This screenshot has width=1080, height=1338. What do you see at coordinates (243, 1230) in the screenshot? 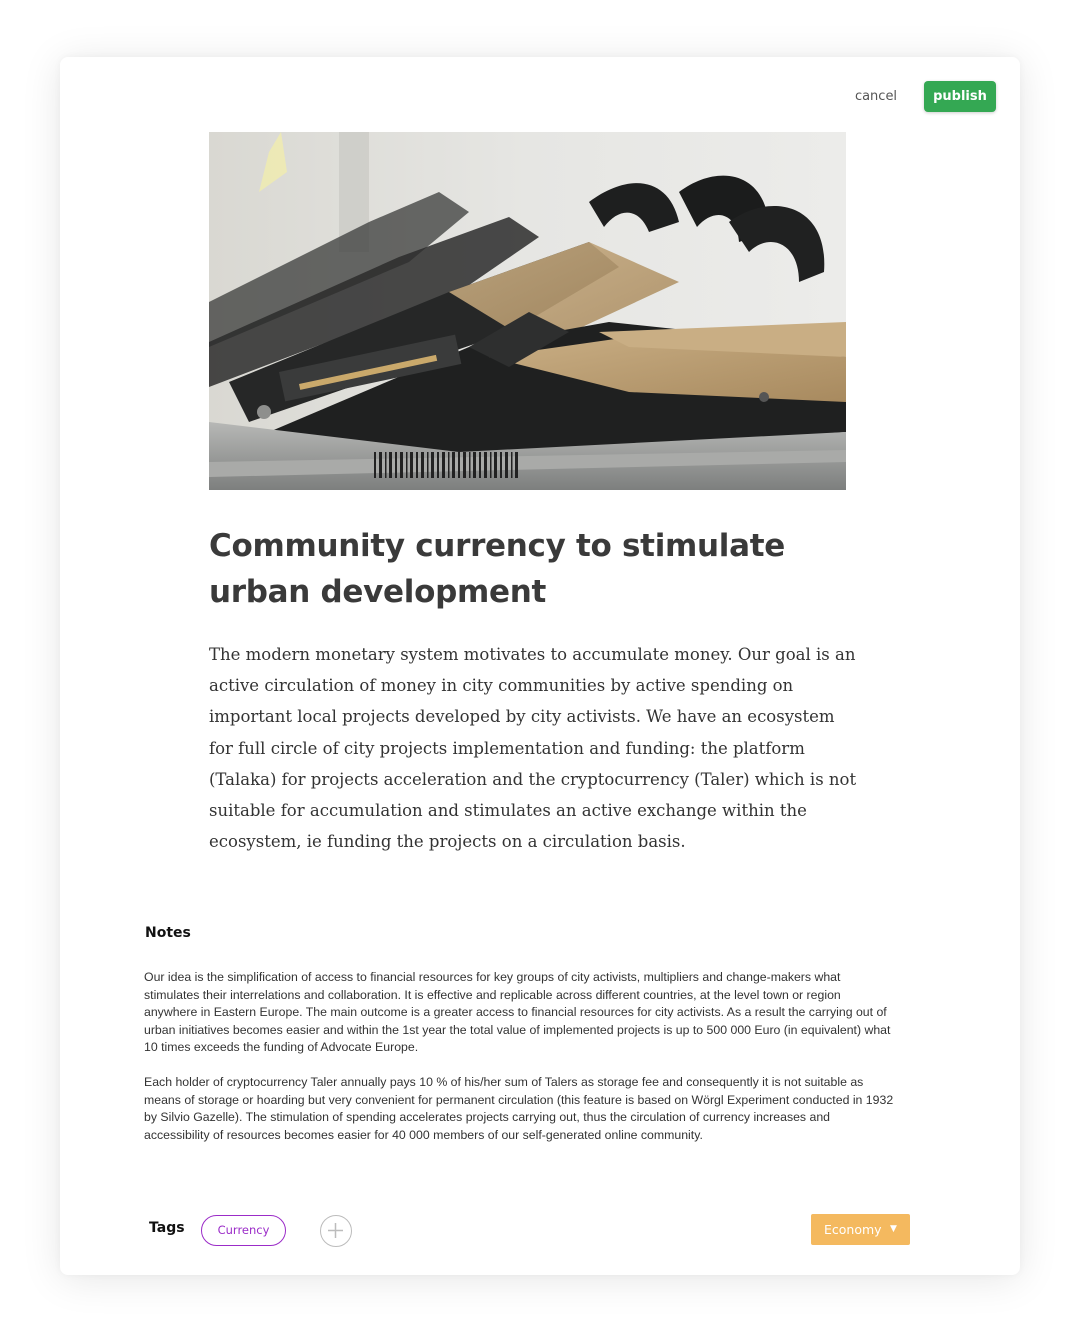
I see `tag-currency: Currency` at bounding box center [243, 1230].